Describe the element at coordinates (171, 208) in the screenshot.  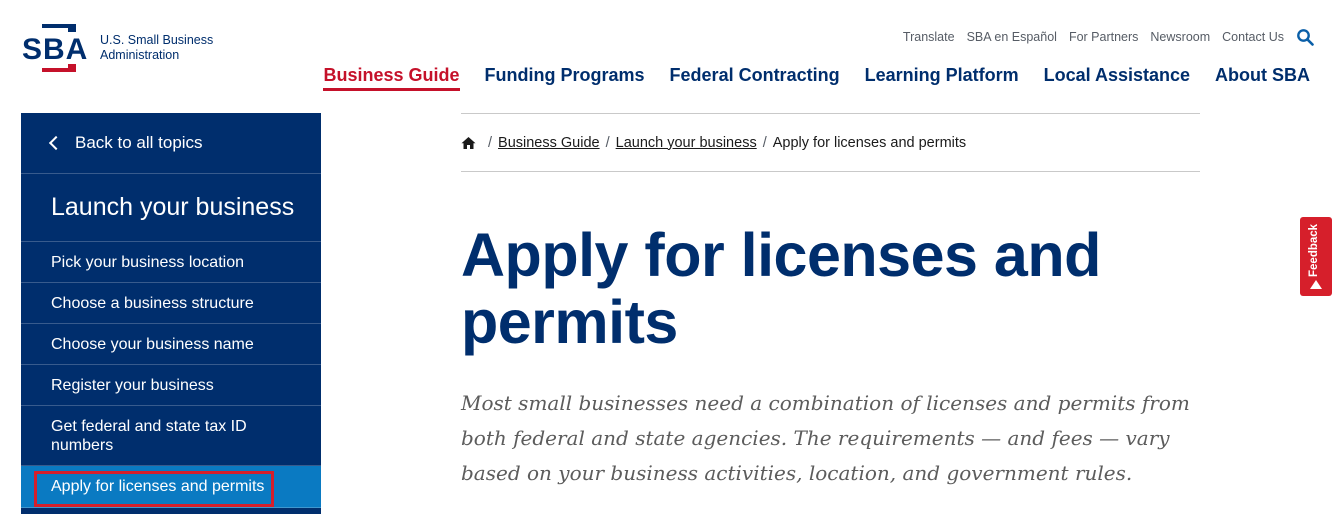
I see `sidebar-heading: Launch your business` at that location.